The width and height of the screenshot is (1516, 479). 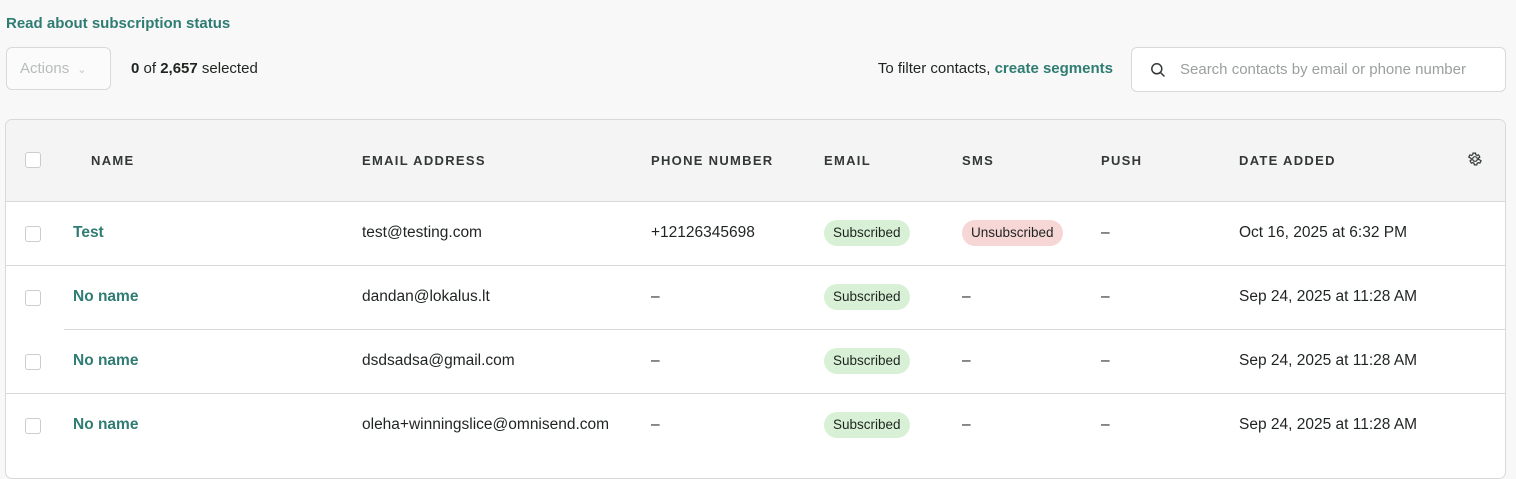 I want to click on filter-prefix: To filter contacts,, so click(x=936, y=68).